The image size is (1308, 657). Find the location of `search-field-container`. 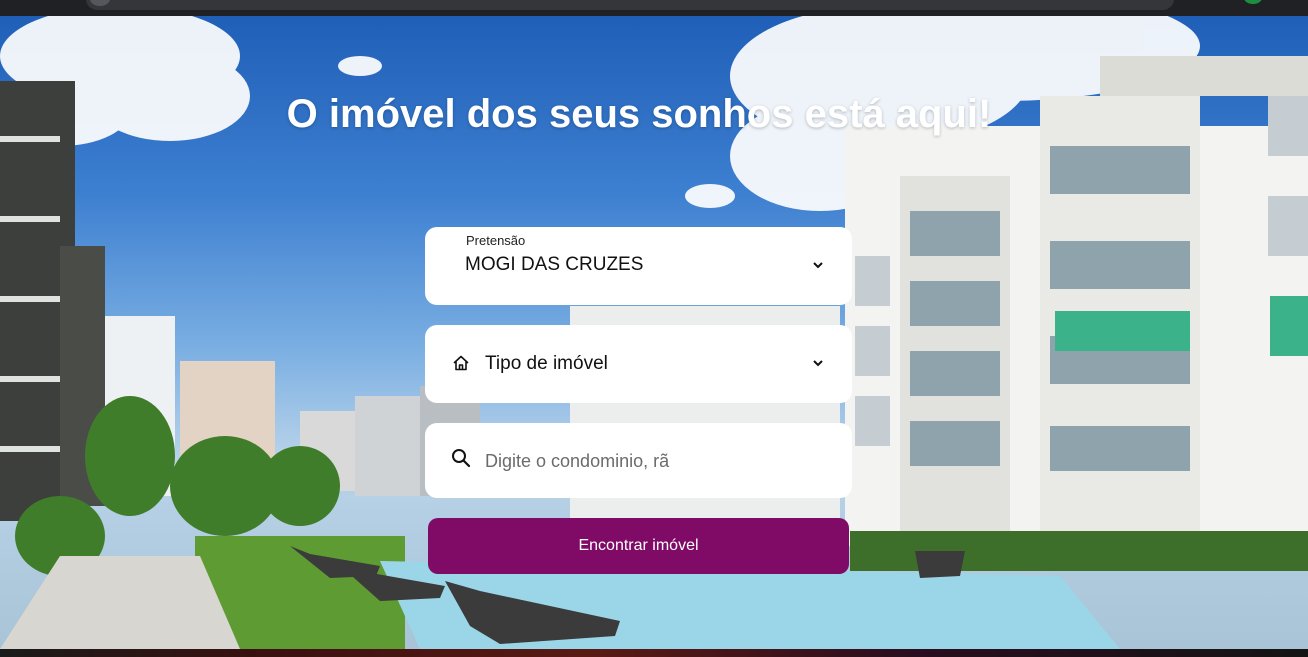

search-field-container is located at coordinates (638, 460).